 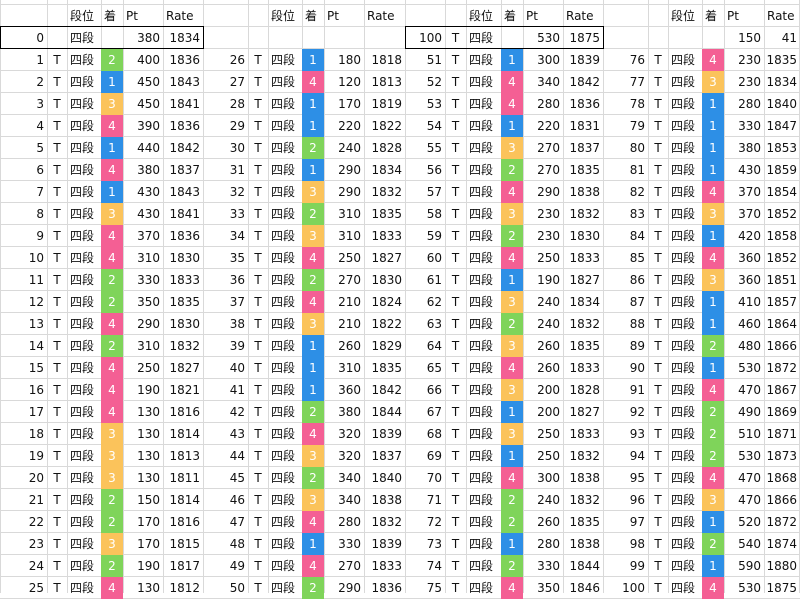 What do you see at coordinates (744, 434) in the screenshot?
I see `row-pt-cell: 510` at bounding box center [744, 434].